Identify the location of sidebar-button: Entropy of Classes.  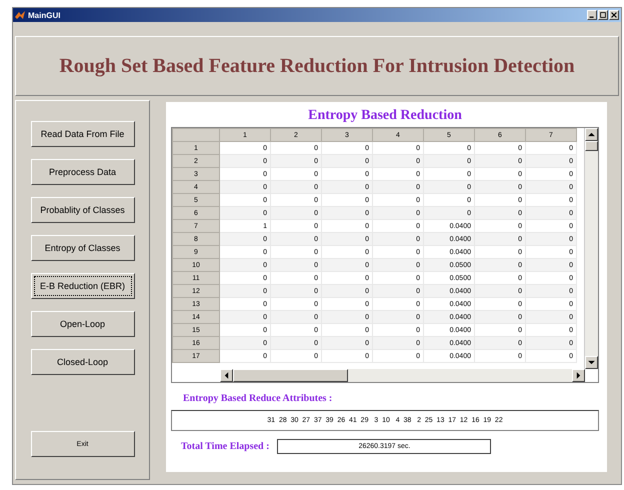
(82, 248).